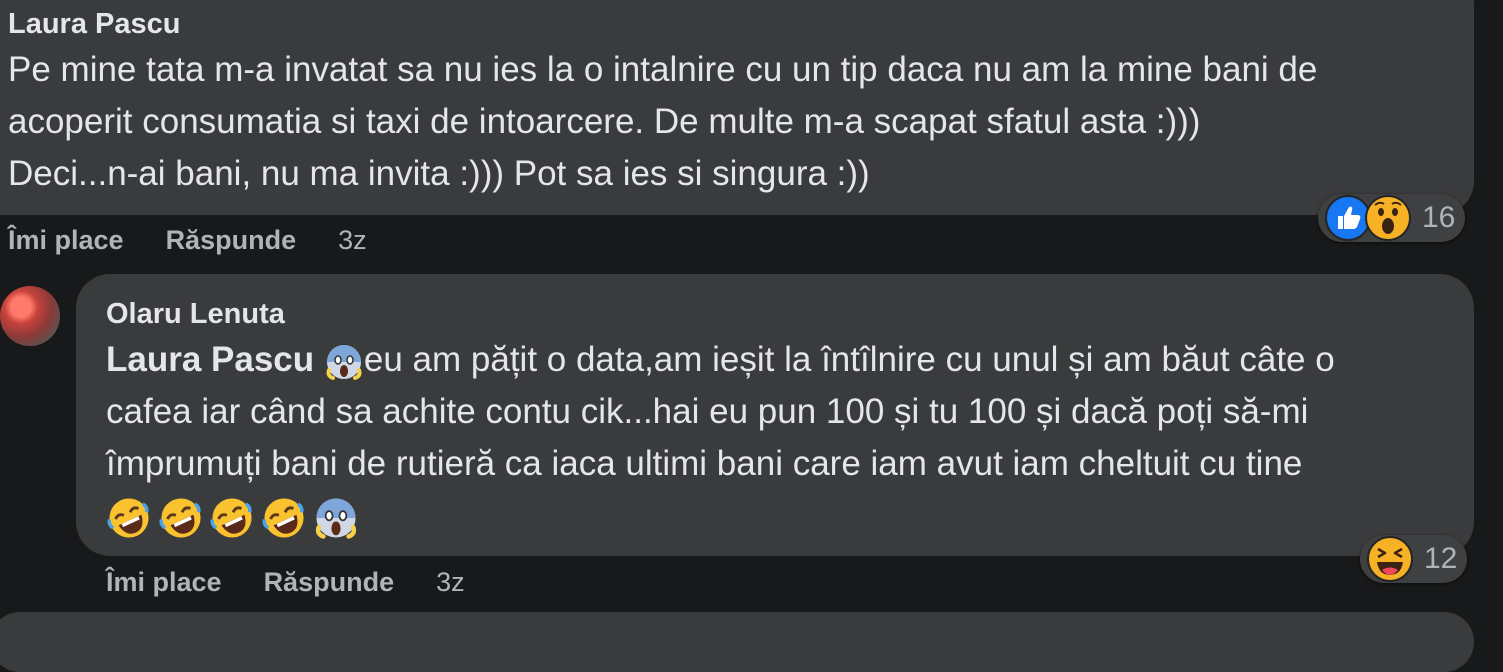 This screenshot has height=672, width=1503. I want to click on comment-author: Laura Pascu, so click(94, 24).